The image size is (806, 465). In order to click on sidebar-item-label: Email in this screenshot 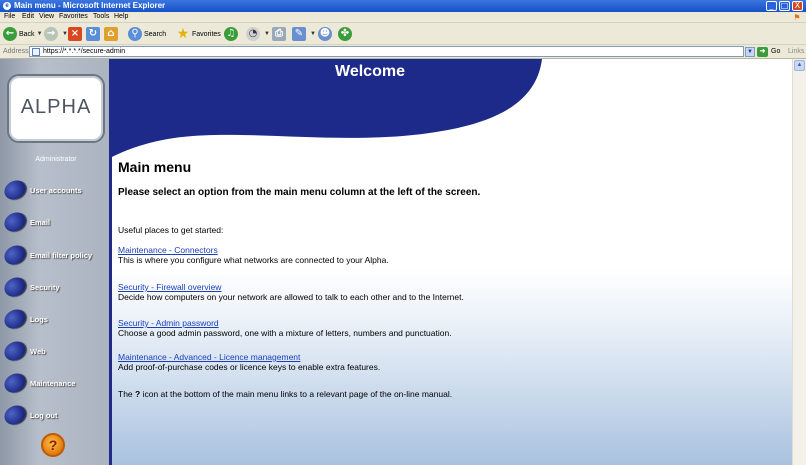, I will do `click(40, 222)`.